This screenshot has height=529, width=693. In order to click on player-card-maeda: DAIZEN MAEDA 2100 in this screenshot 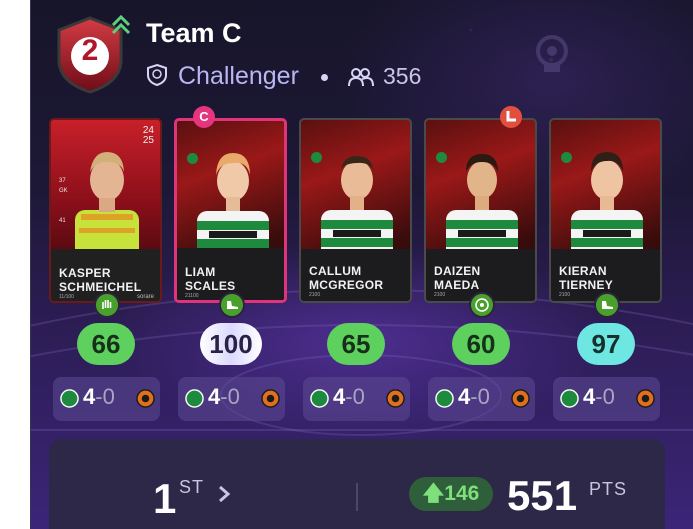, I will do `click(480, 210)`.